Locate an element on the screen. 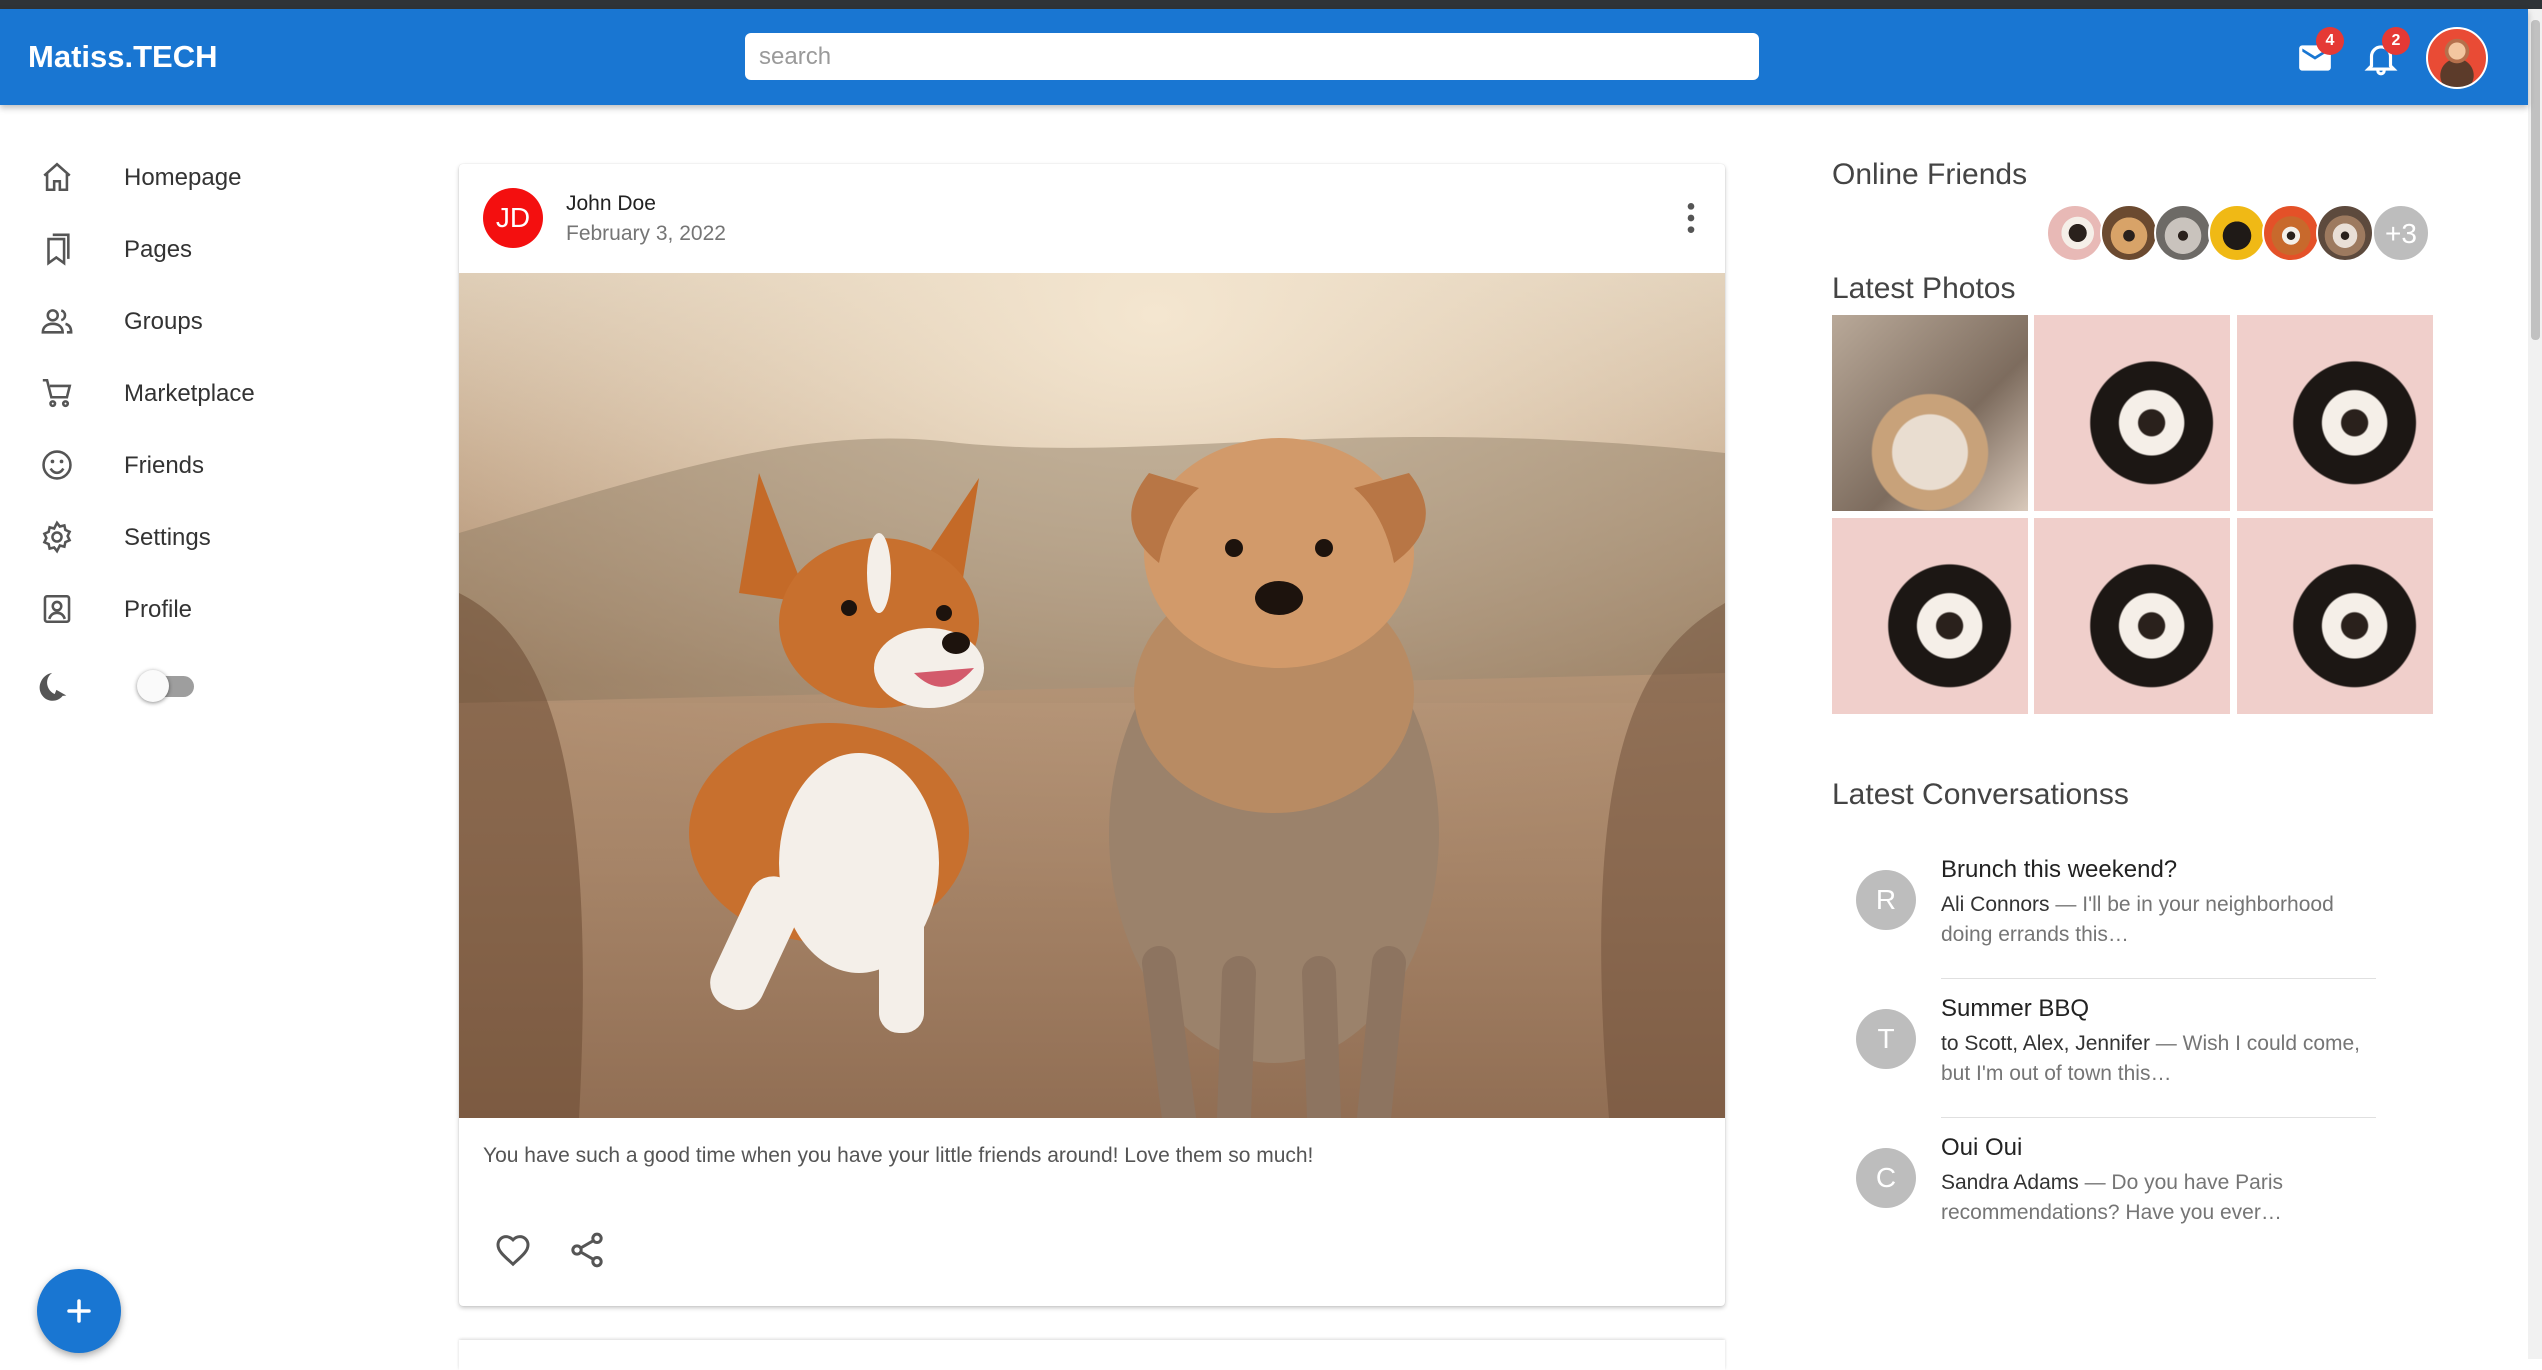 This screenshot has width=2542, height=1370. sidebar-item-label: Pages is located at coordinates (158, 249).